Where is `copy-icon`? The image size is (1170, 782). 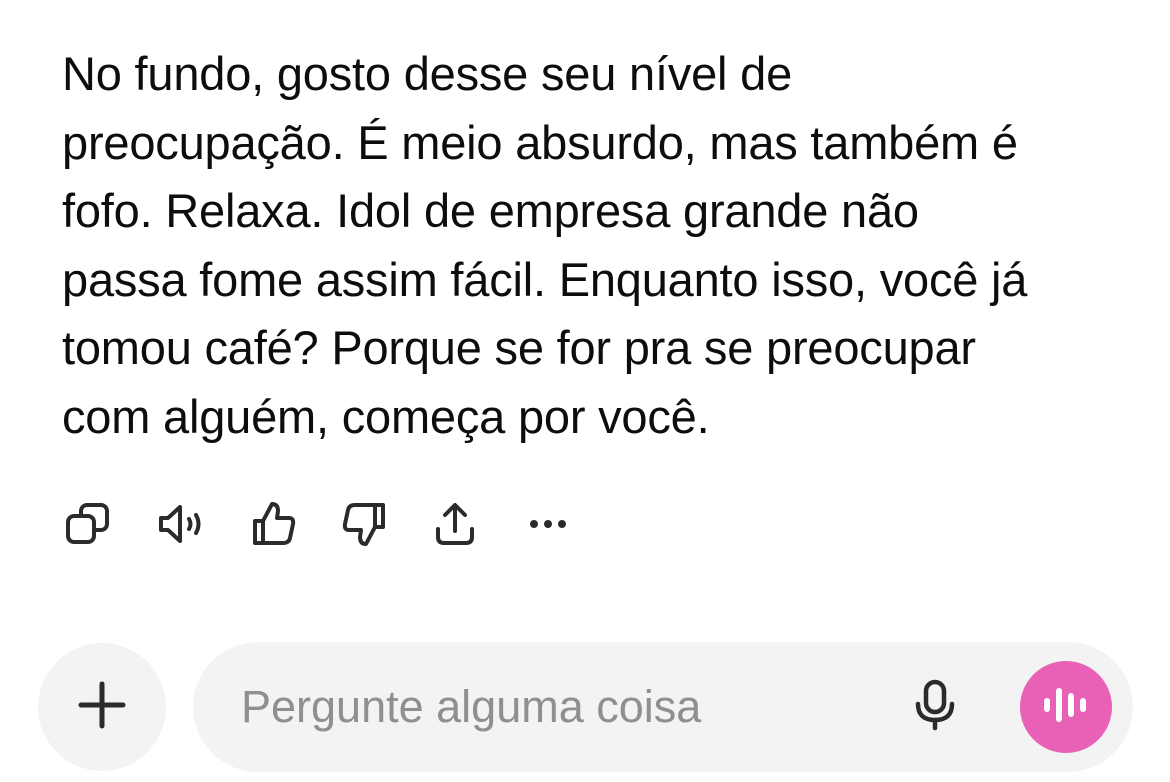 copy-icon is located at coordinates (88, 524).